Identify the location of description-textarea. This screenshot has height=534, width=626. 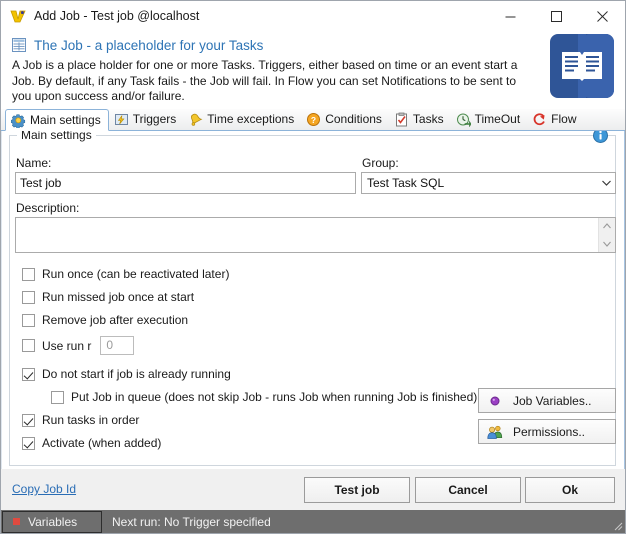
(315, 235).